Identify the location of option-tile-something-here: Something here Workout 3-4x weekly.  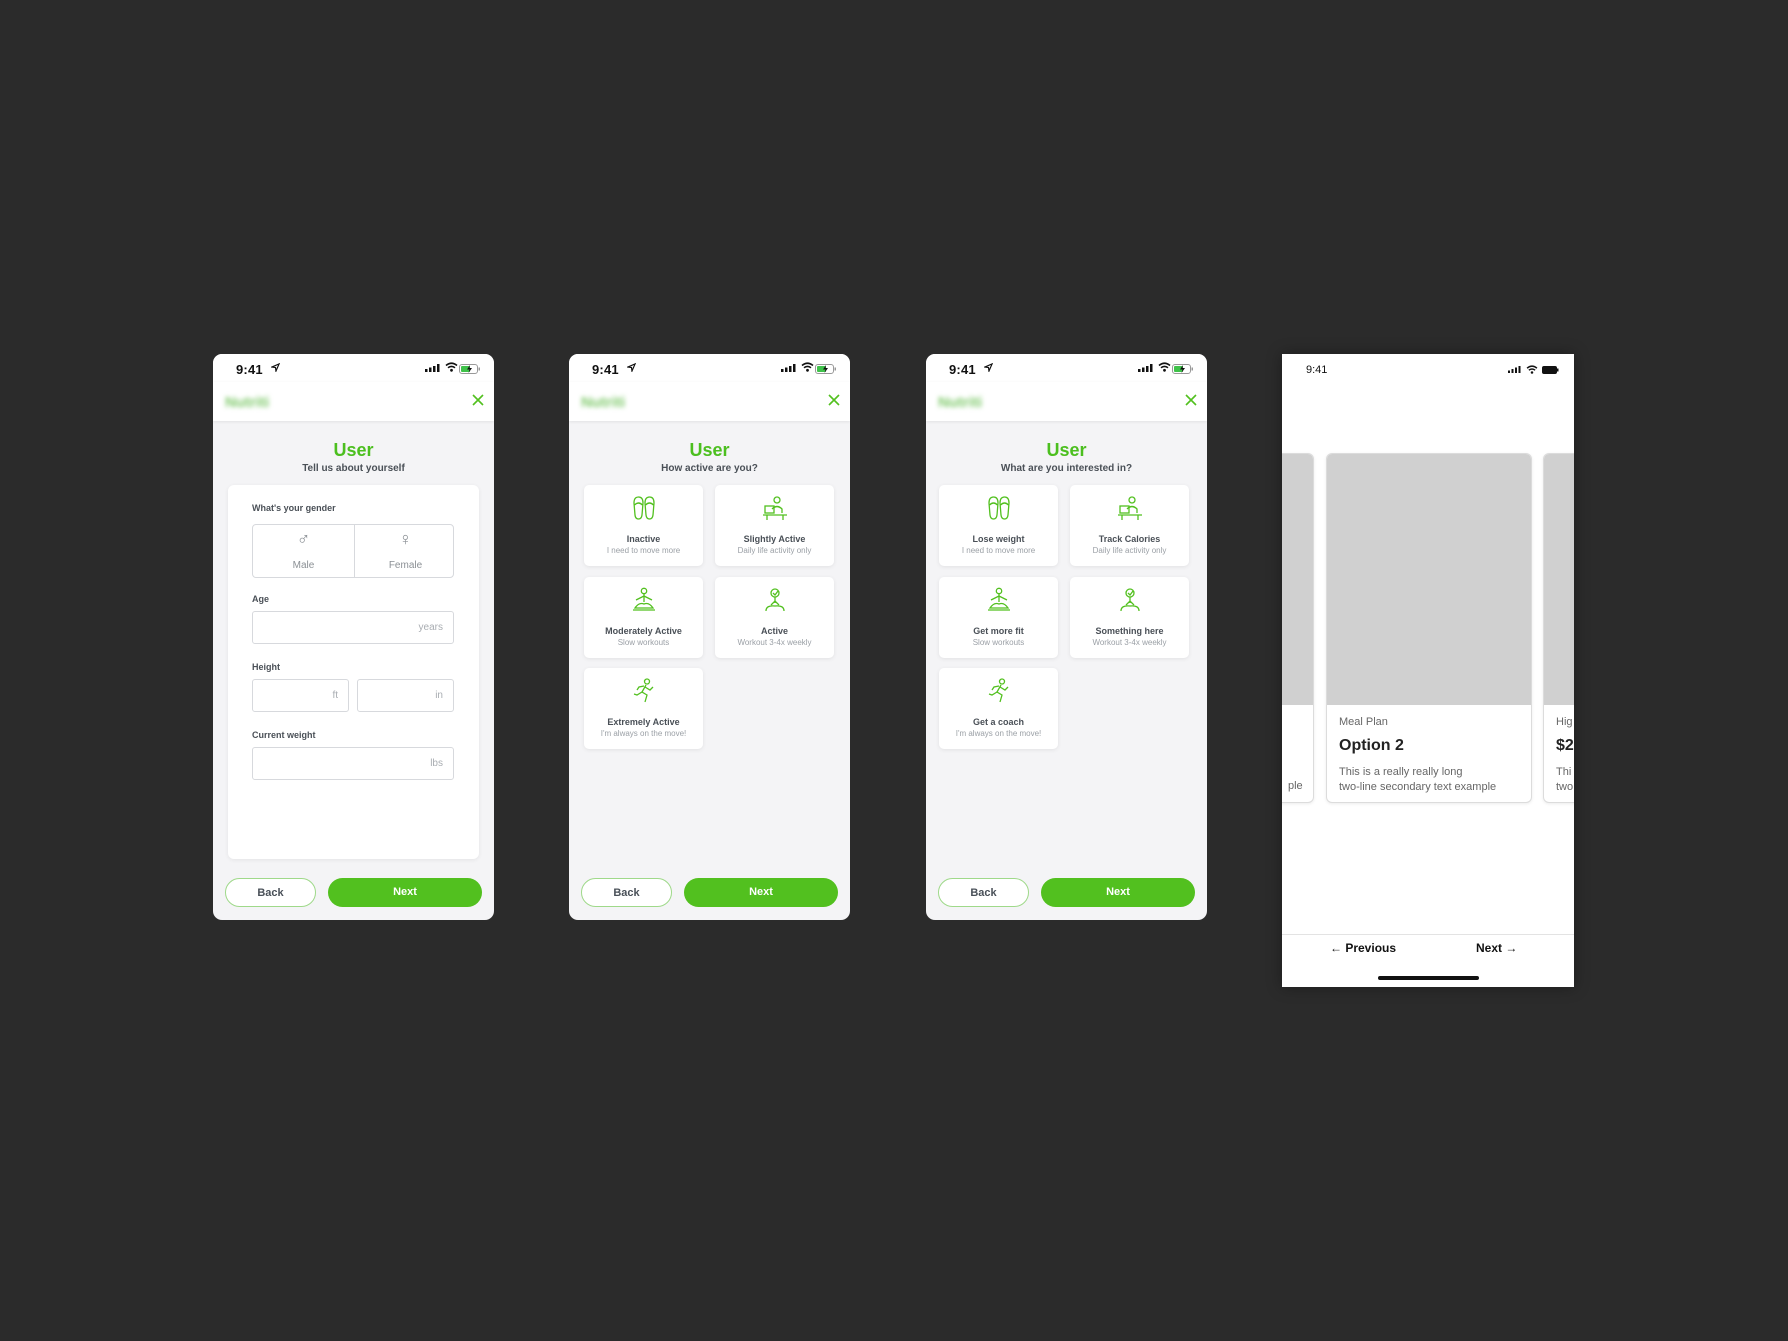
(1129, 617).